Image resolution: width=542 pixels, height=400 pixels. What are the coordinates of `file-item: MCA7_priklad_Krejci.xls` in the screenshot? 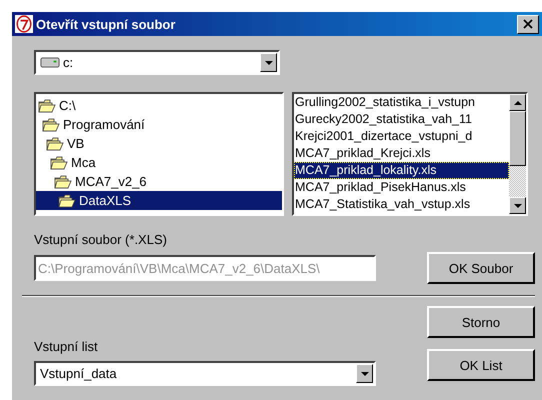 It's located at (401, 153).